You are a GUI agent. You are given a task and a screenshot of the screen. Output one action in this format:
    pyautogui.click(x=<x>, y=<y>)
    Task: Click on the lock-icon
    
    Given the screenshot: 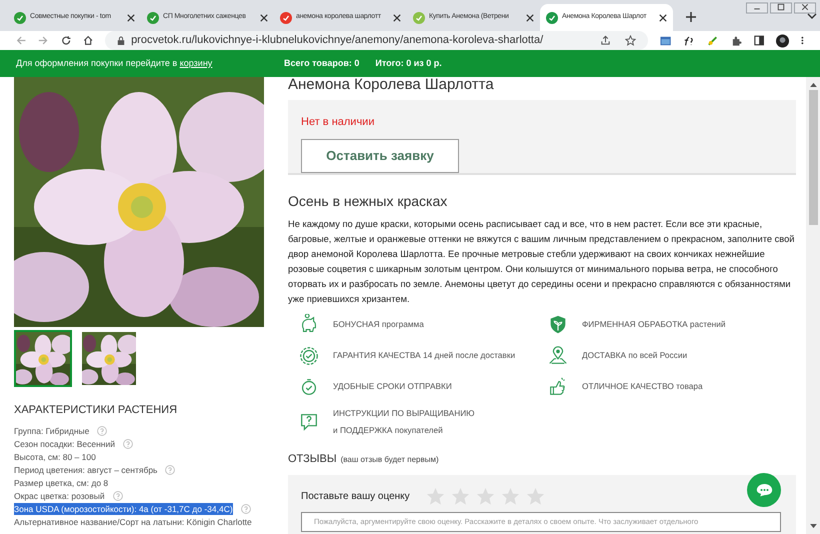 What is the action you would take?
    pyautogui.click(x=121, y=41)
    